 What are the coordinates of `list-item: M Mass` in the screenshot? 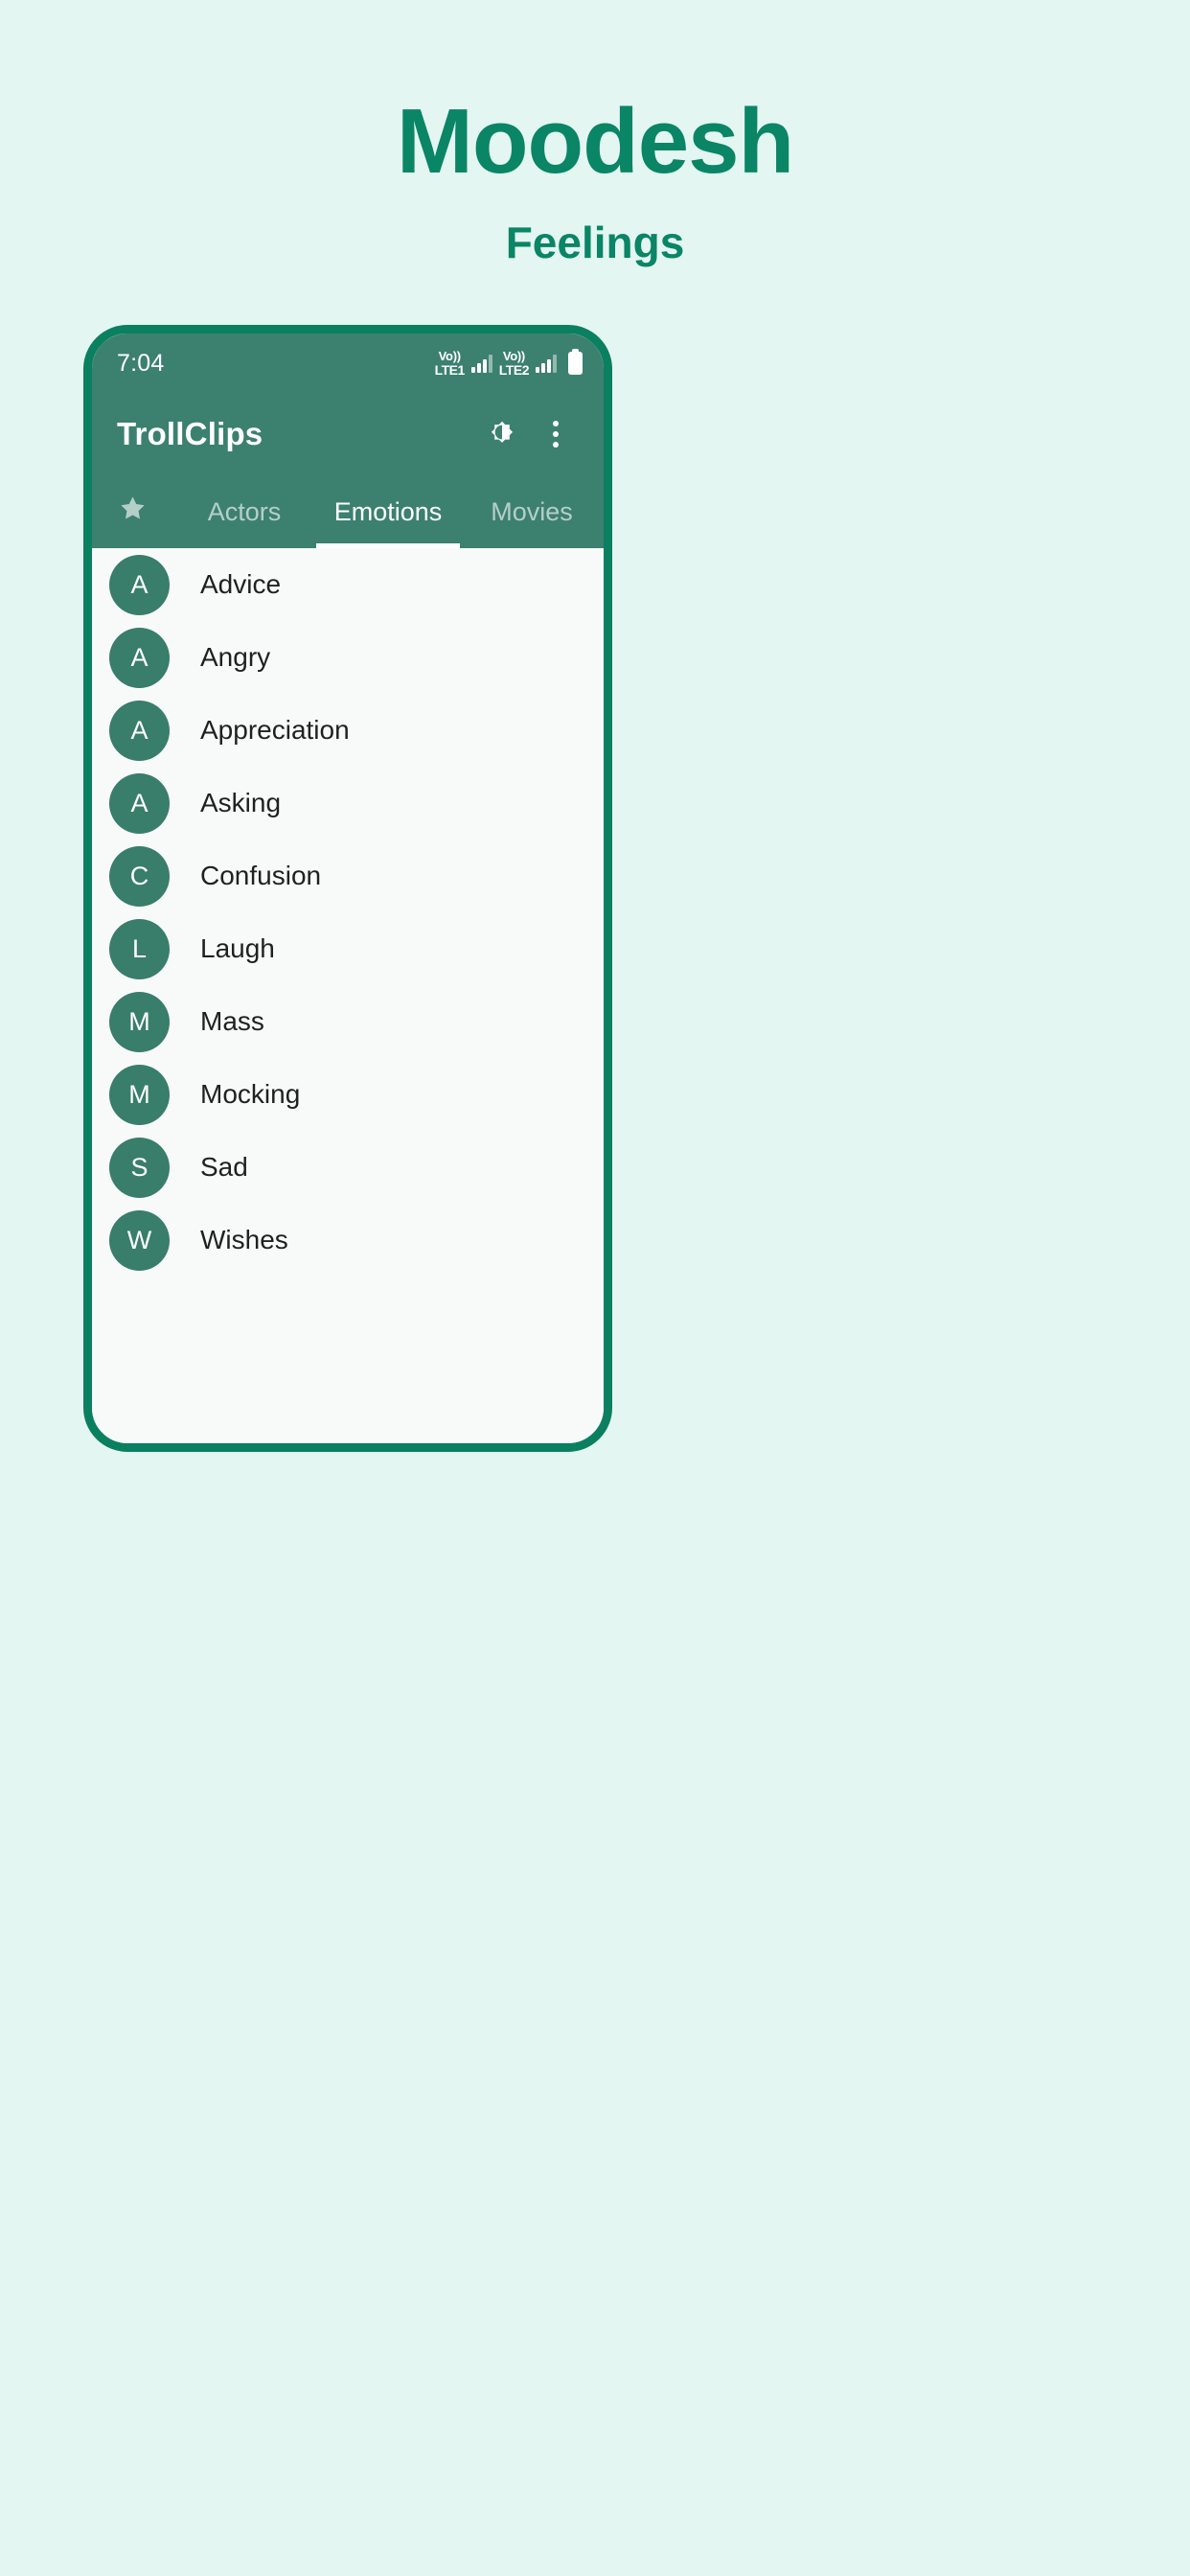 It's located at (348, 1021).